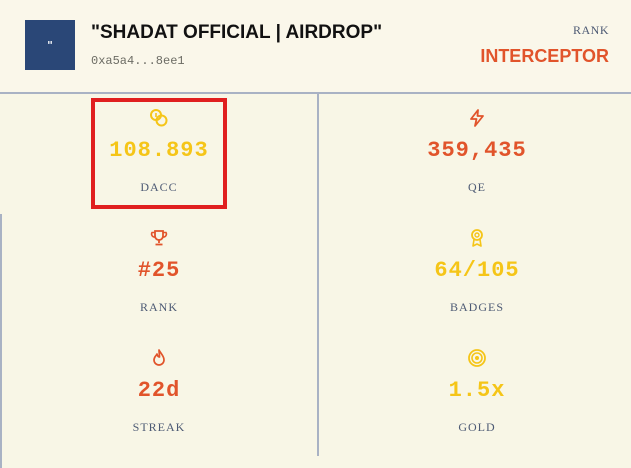  What do you see at coordinates (474, 358) in the screenshot?
I see `target-icon` at bounding box center [474, 358].